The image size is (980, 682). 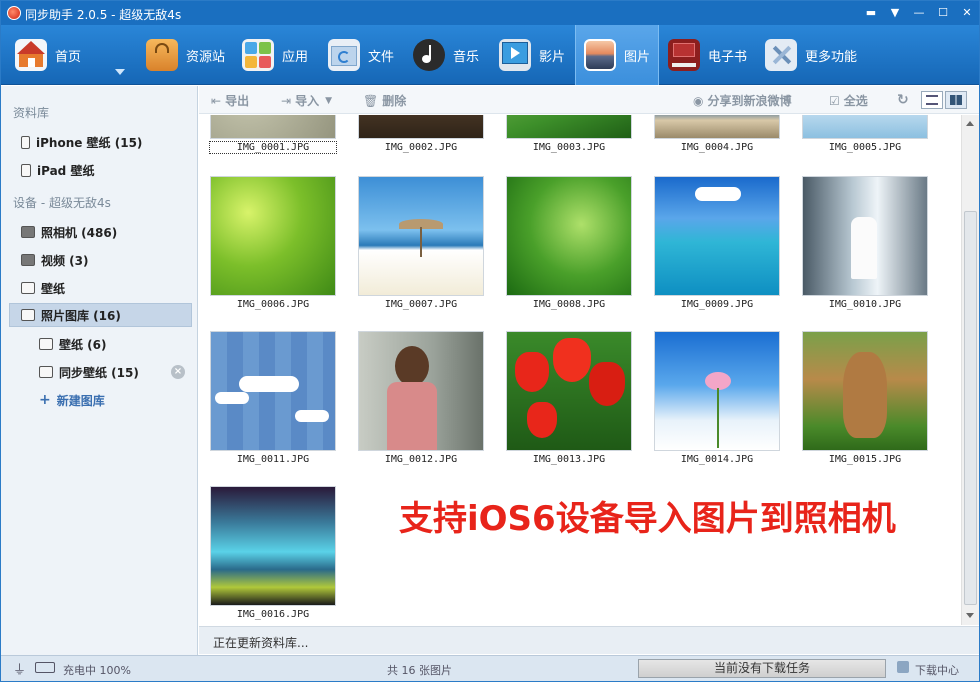 I want to click on scroll-down-icon, so click(x=970, y=615).